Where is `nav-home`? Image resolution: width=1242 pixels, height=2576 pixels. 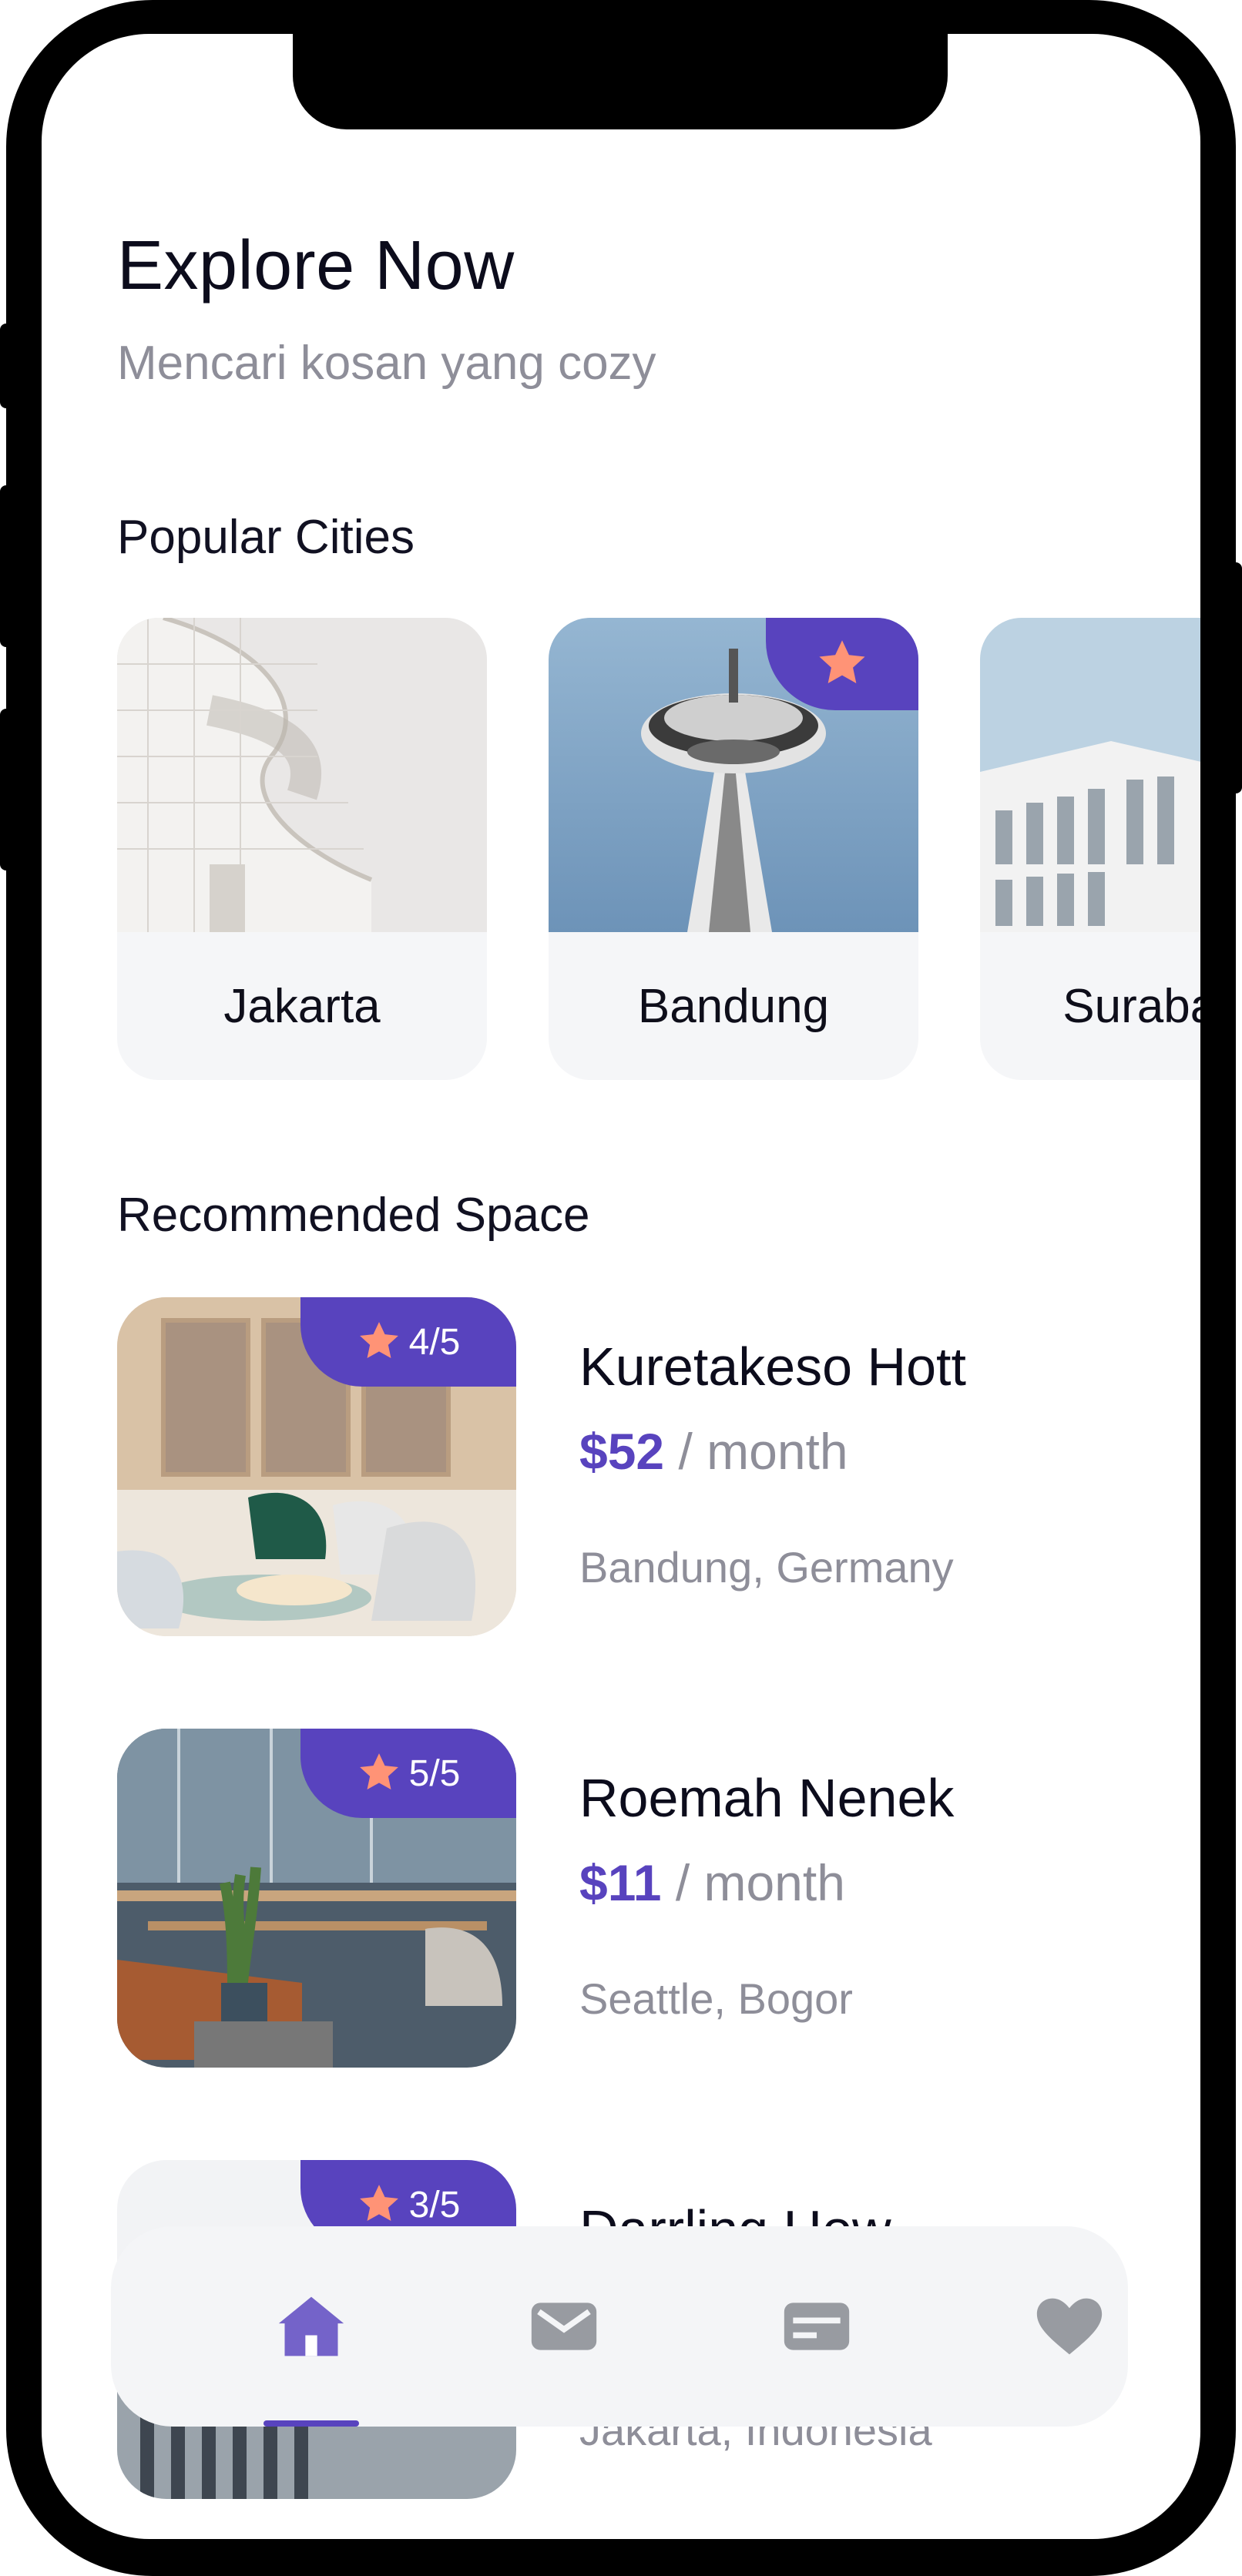 nav-home is located at coordinates (311, 2326).